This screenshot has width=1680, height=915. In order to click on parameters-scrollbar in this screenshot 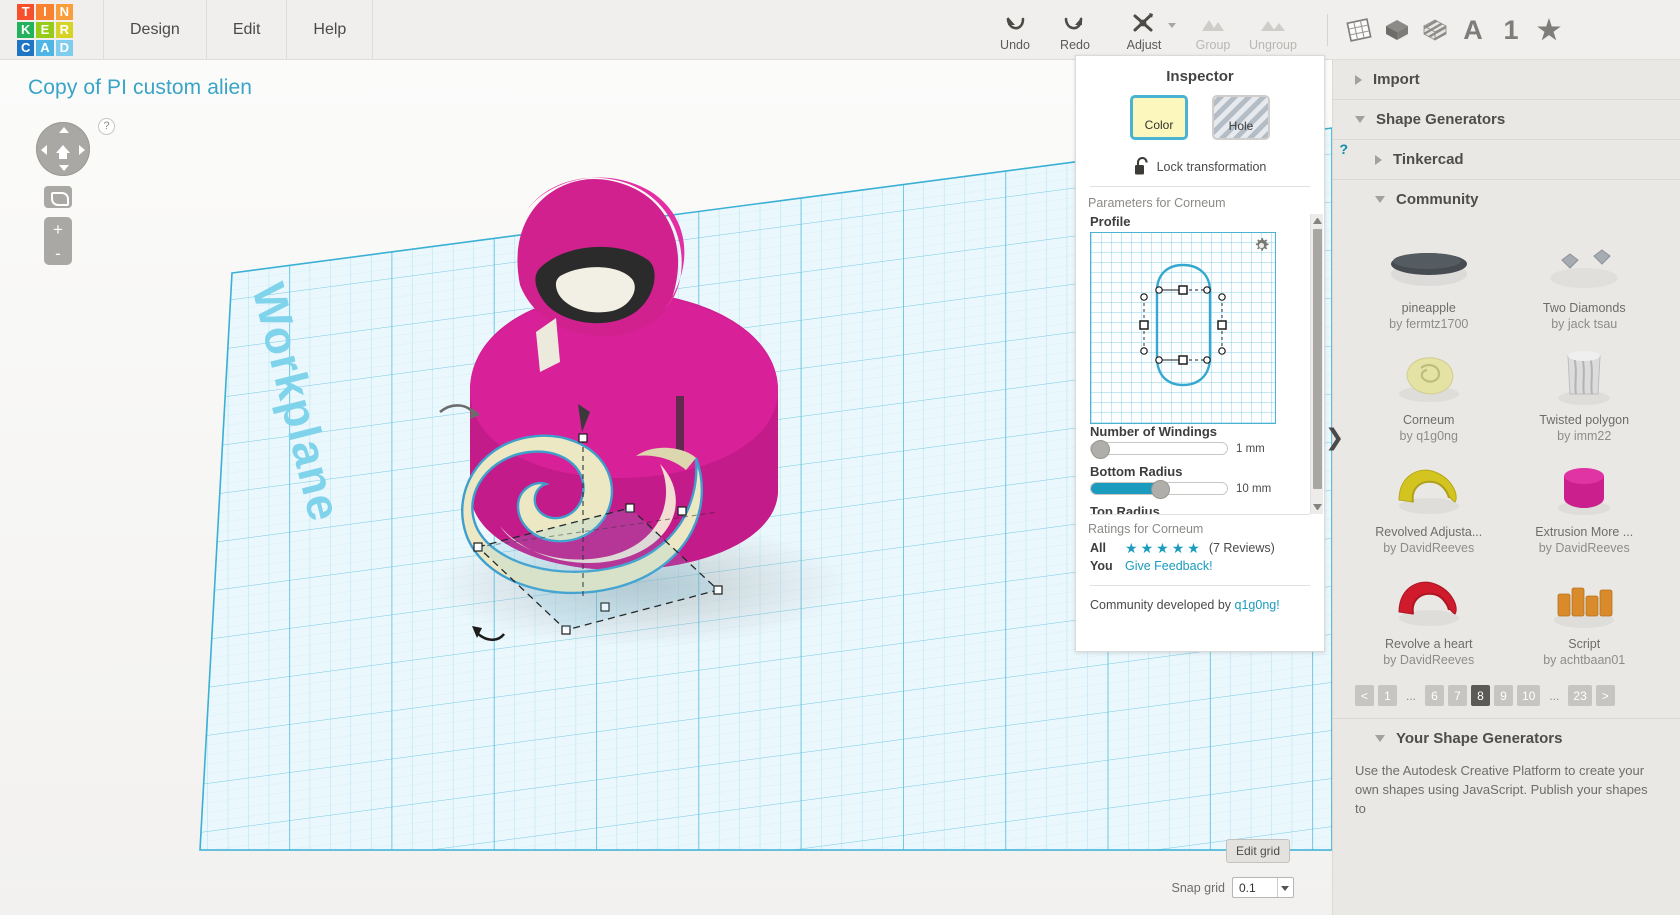, I will do `click(1316, 364)`.